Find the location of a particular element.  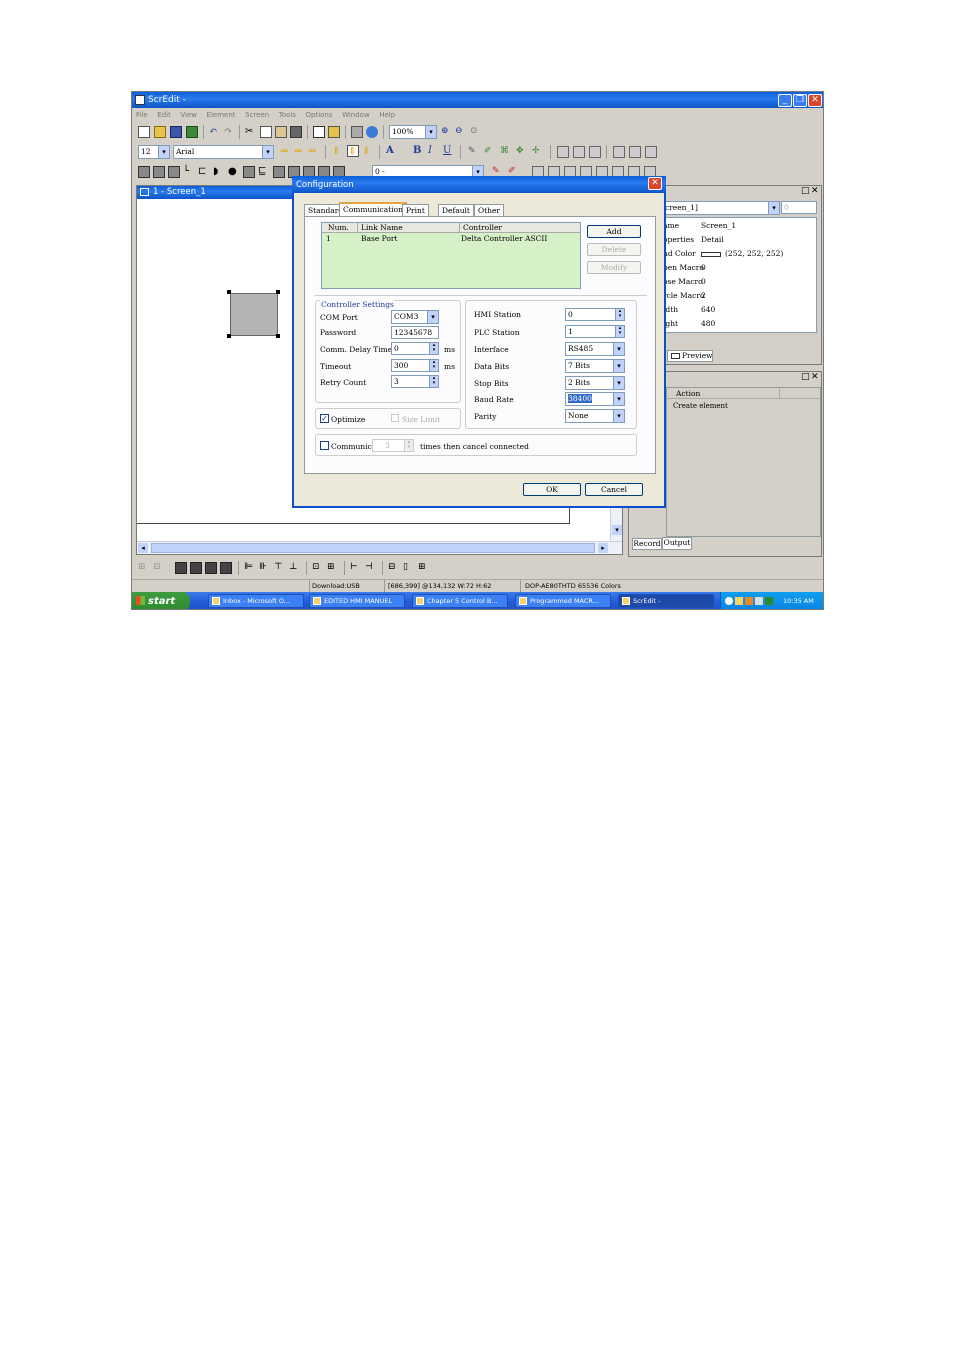

redo-icon: ↷ is located at coordinates (230, 132).